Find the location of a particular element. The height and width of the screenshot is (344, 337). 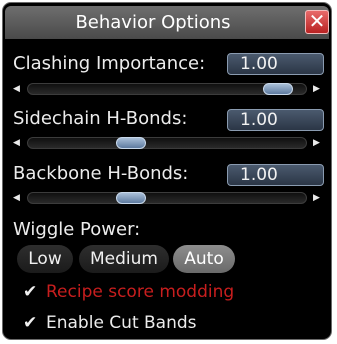

clashing-importance-value: 1.00 is located at coordinates (275, 64).